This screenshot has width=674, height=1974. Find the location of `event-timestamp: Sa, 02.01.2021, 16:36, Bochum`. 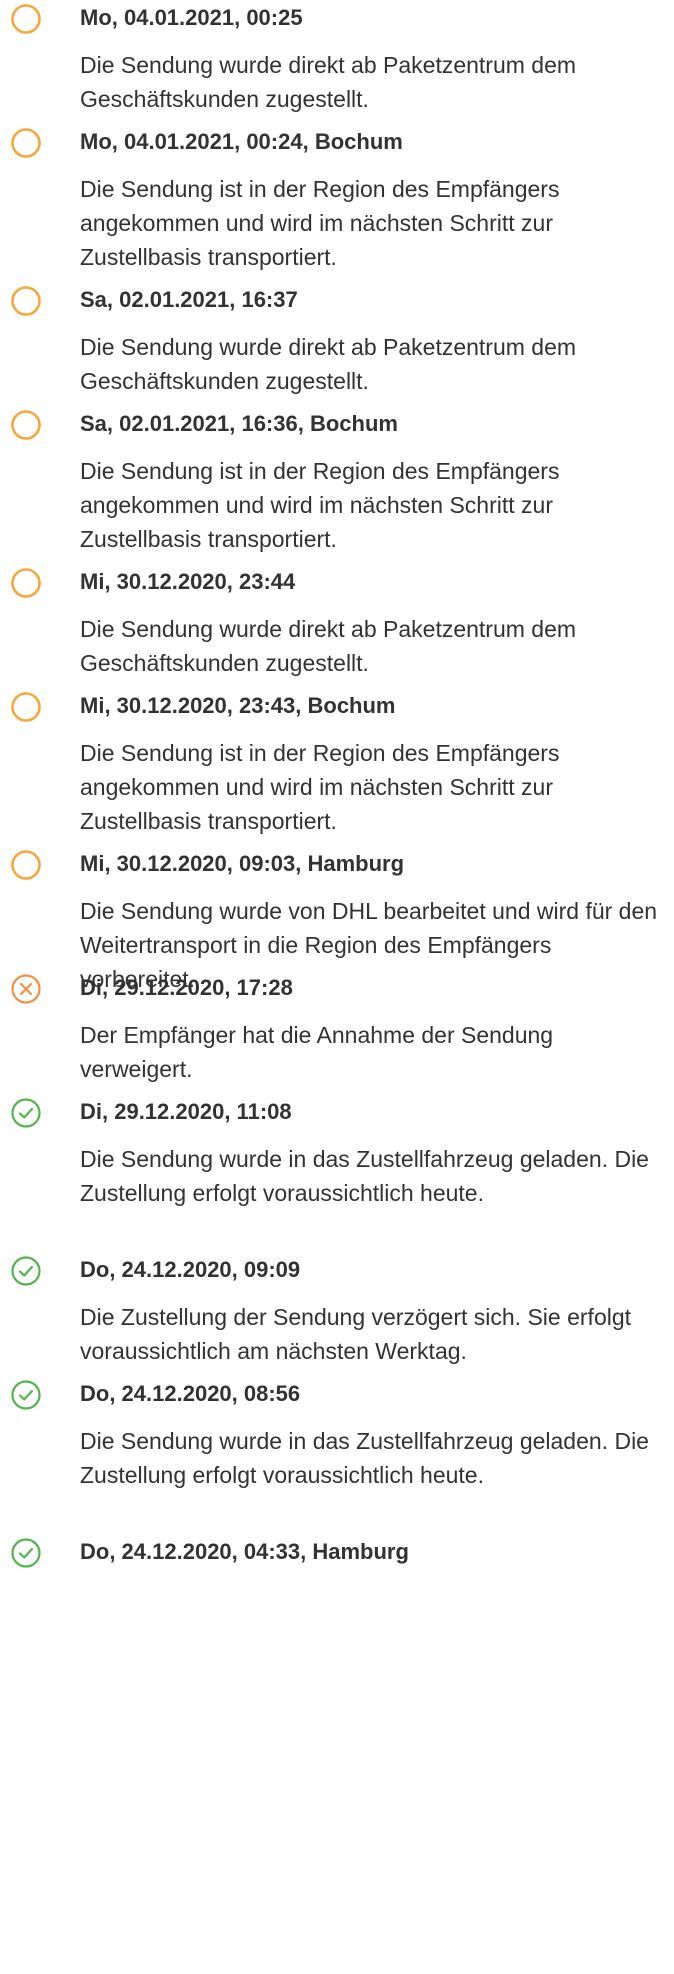

event-timestamp: Sa, 02.01.2021, 16:36, Bochum is located at coordinates (239, 423).